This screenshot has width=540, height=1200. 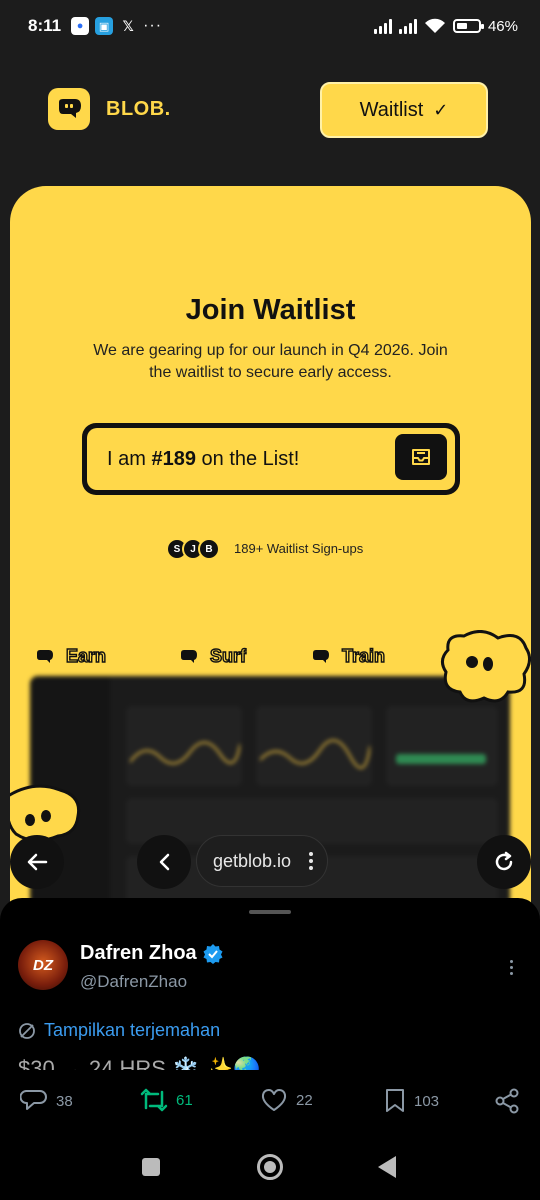 I want to click on avatar: B, so click(x=209, y=549).